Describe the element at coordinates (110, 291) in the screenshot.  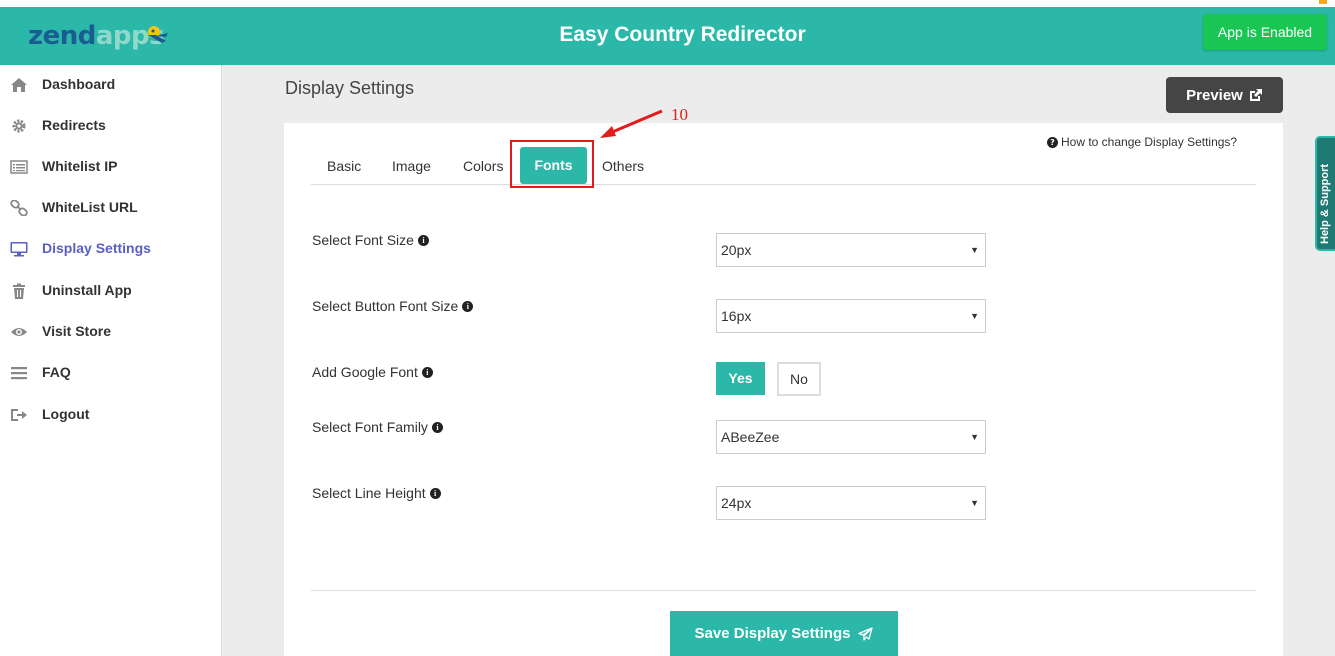
I see `sidebar-item-uninstall-app: Uninstall App` at that location.